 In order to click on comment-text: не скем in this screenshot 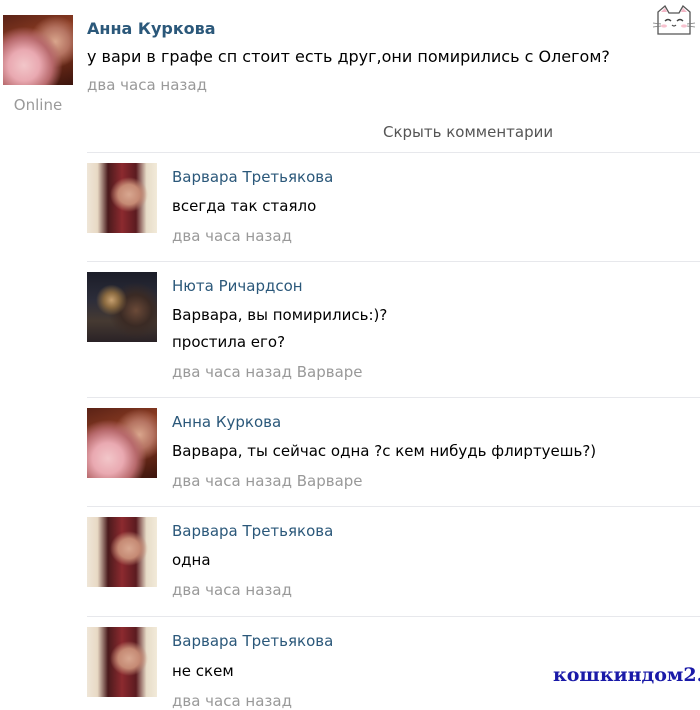, I will do `click(203, 671)`.